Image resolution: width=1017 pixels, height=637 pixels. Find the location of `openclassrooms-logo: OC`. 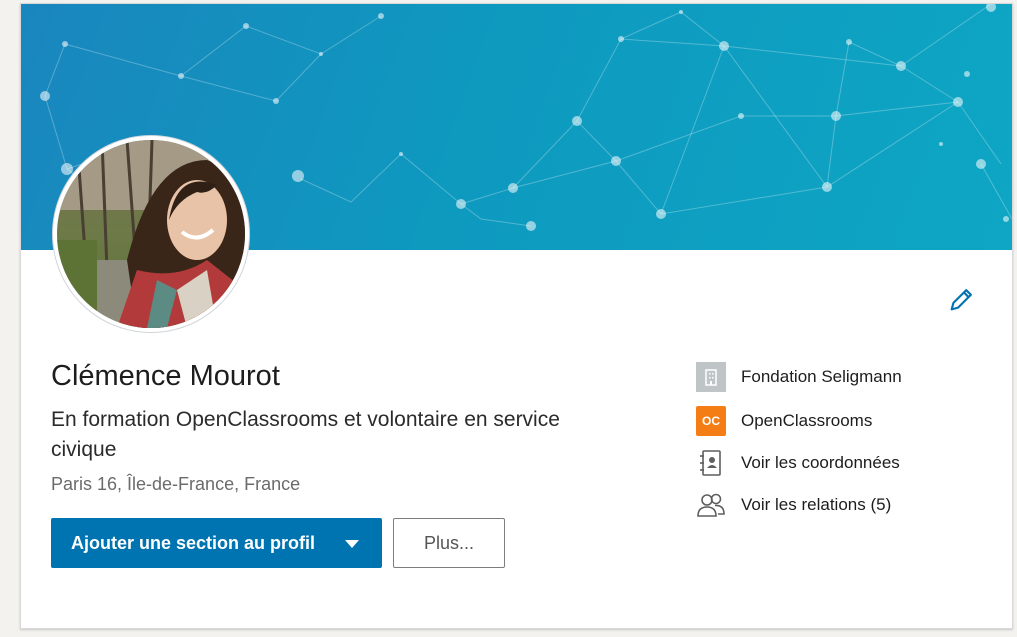

openclassrooms-logo: OC is located at coordinates (711, 421).